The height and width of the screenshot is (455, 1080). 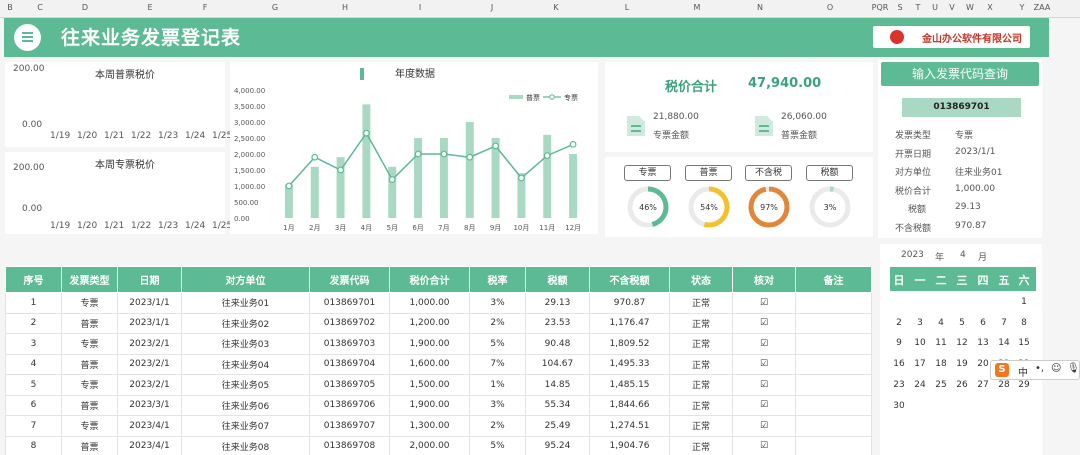 What do you see at coordinates (1073, 368) in the screenshot?
I see `ime-mic-icon: 🎙` at bounding box center [1073, 368].